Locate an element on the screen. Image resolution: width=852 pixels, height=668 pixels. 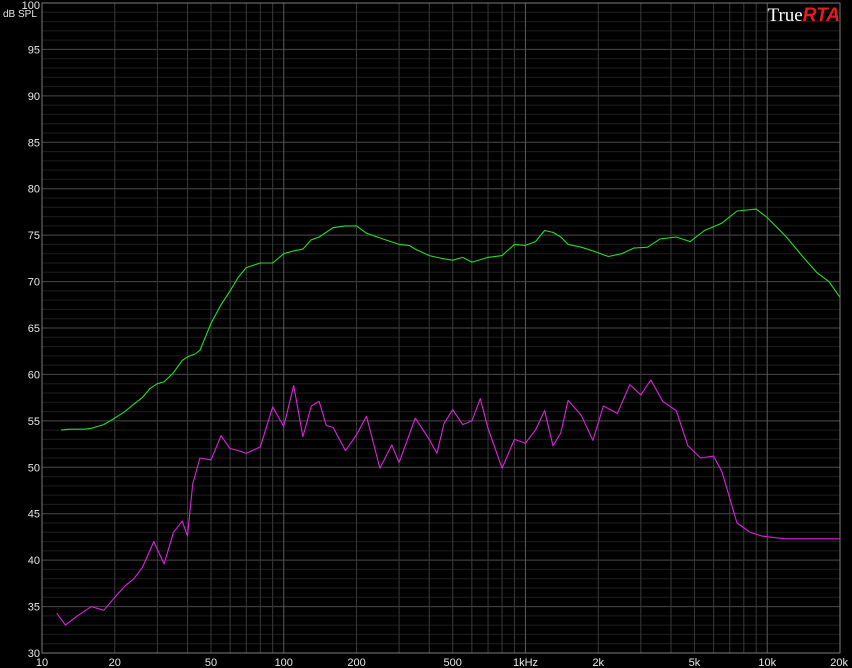
x-tick-label: 50 is located at coordinates (211, 662).